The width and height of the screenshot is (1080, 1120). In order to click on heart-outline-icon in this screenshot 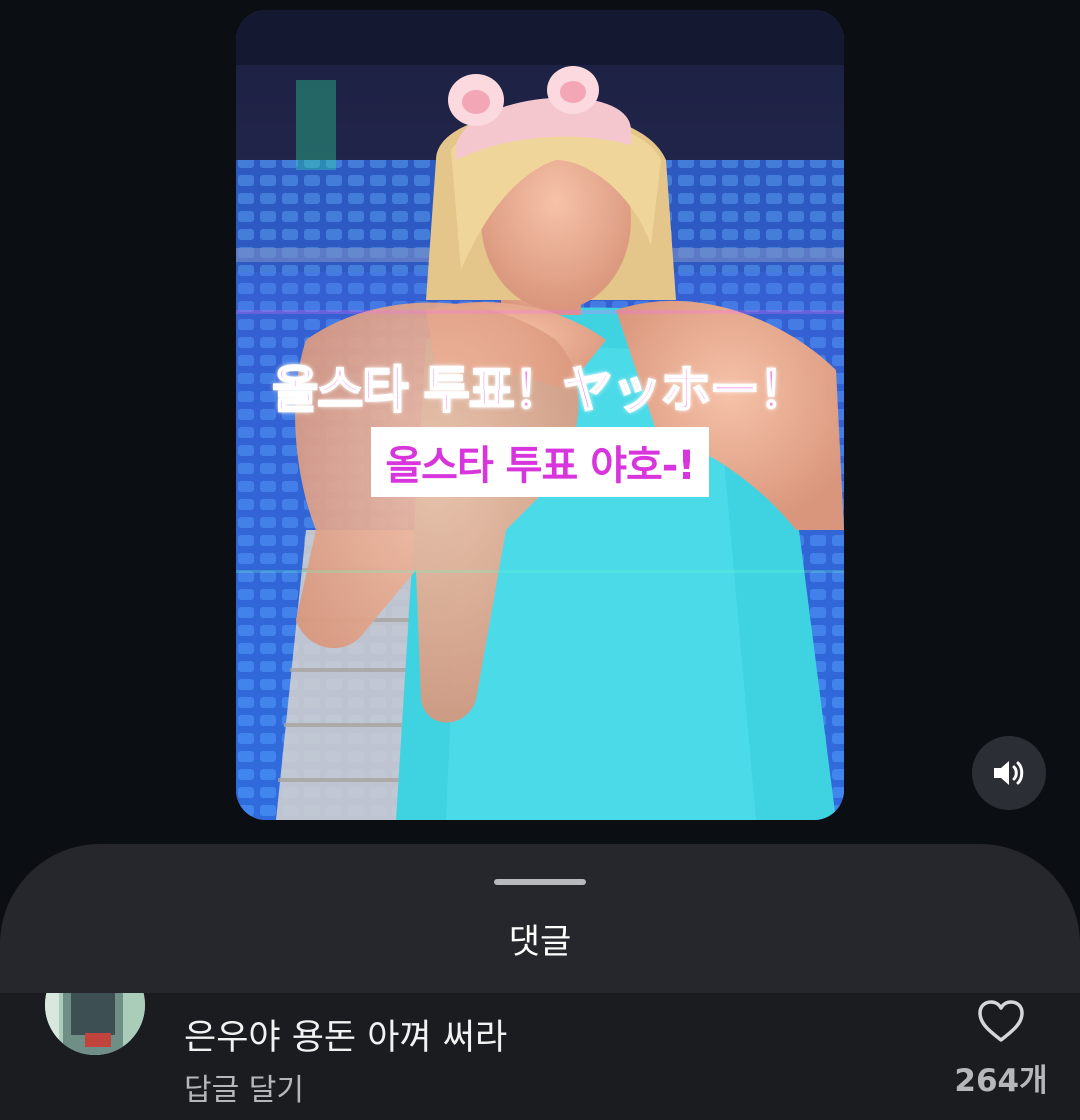, I will do `click(1001, 1021)`.